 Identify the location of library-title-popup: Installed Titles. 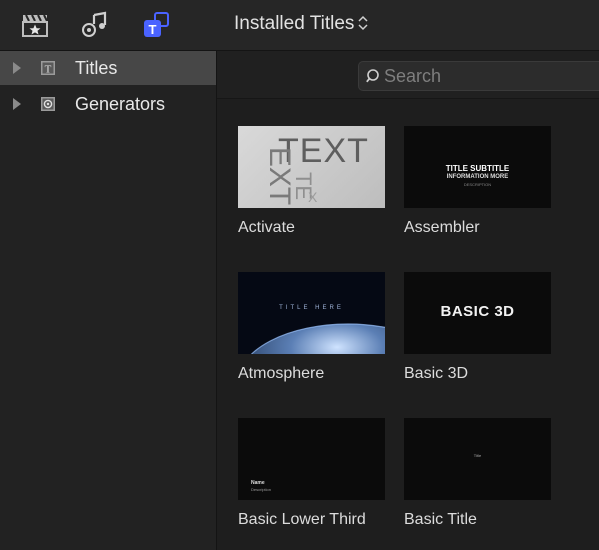
(301, 24).